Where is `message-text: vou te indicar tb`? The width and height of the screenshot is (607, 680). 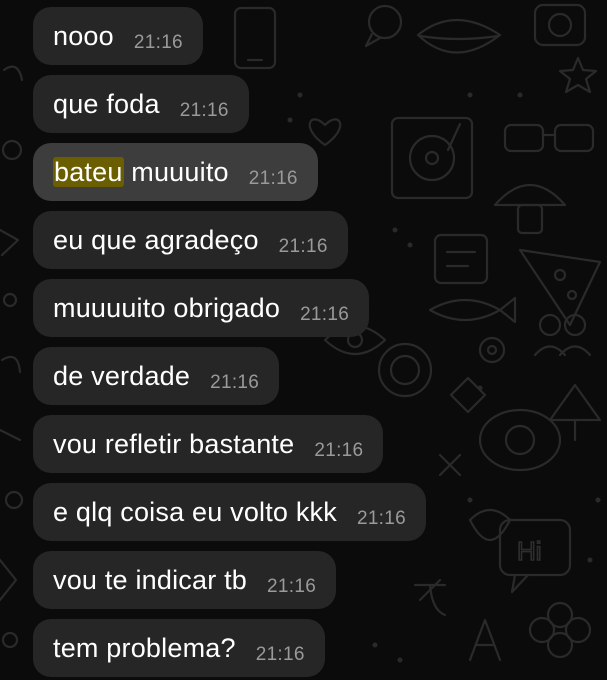 message-text: vou te indicar tb is located at coordinates (150, 579).